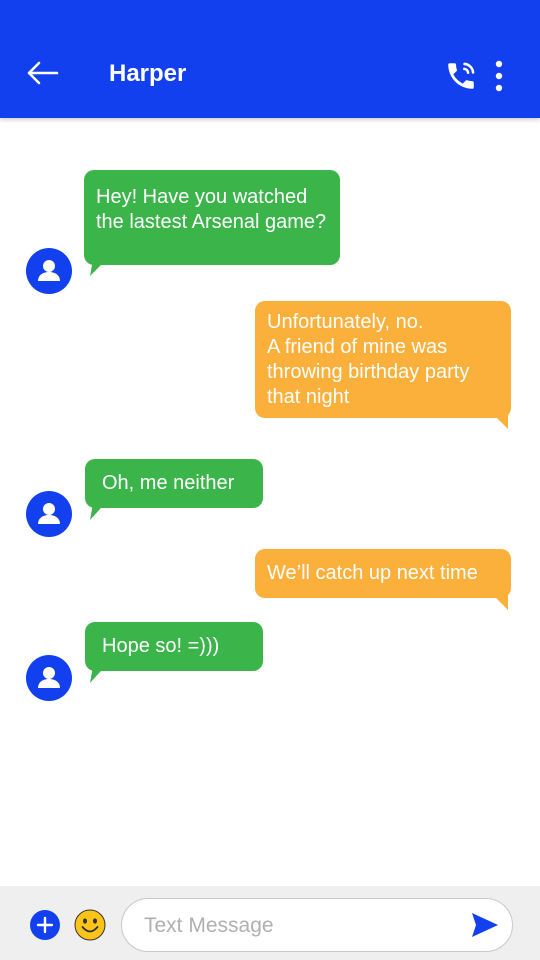 Image resolution: width=540 pixels, height=960 pixels. I want to click on call-button, so click(461, 76).